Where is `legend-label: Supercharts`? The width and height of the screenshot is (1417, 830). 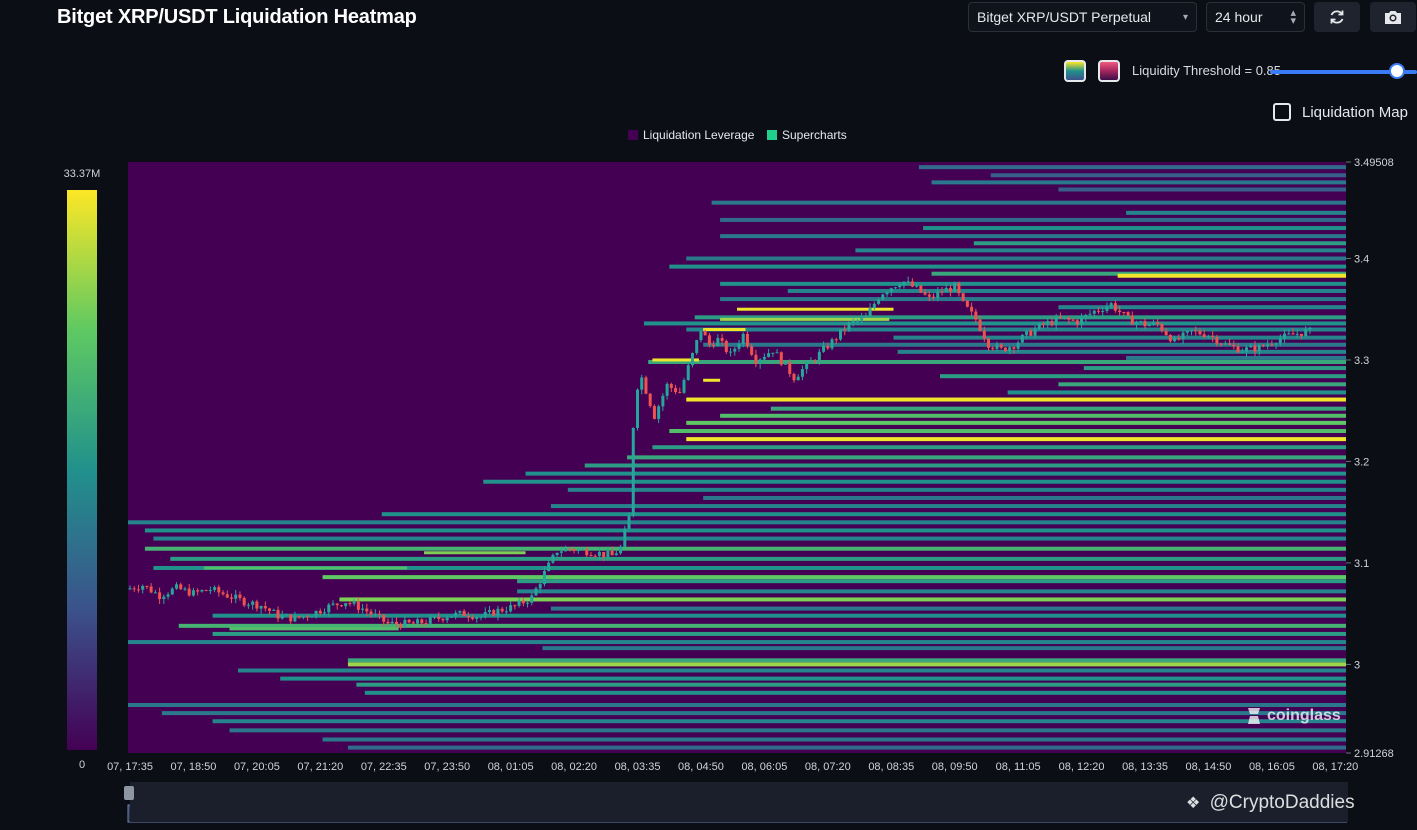 legend-label: Supercharts is located at coordinates (814, 135).